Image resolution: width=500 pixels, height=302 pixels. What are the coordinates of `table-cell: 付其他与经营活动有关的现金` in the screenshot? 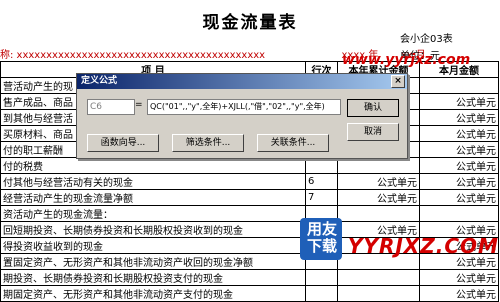 It's located at (153, 181).